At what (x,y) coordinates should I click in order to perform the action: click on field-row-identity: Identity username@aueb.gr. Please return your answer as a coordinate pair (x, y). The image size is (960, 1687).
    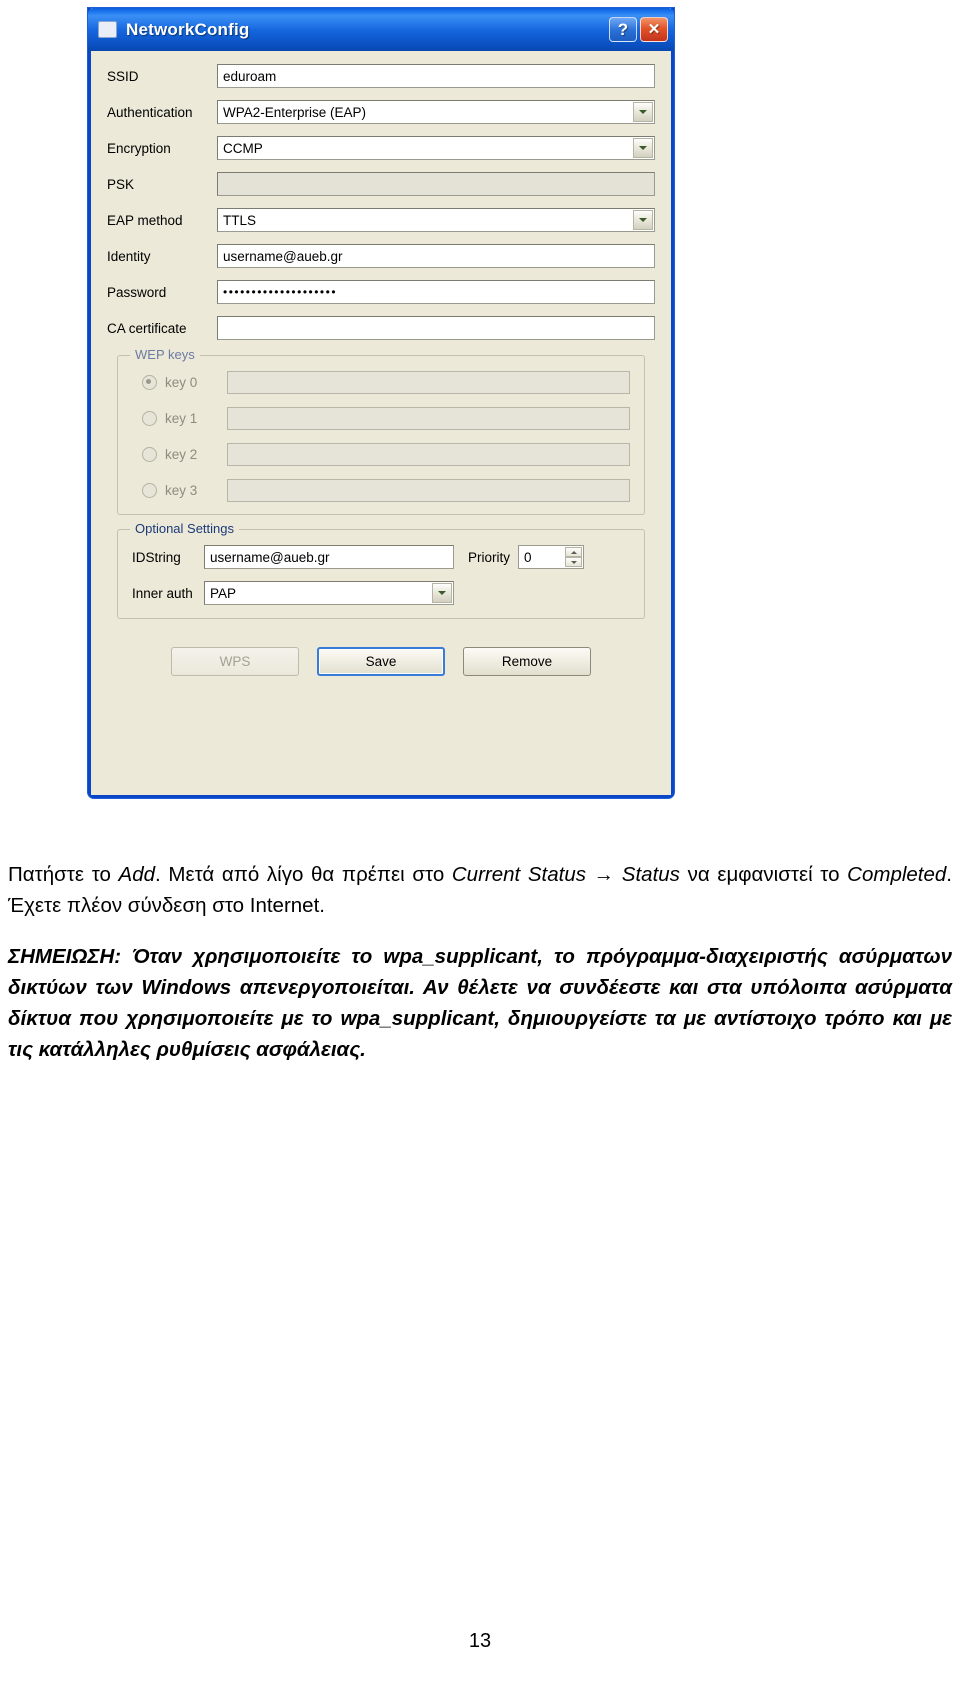
    Looking at the image, I should click on (381, 256).